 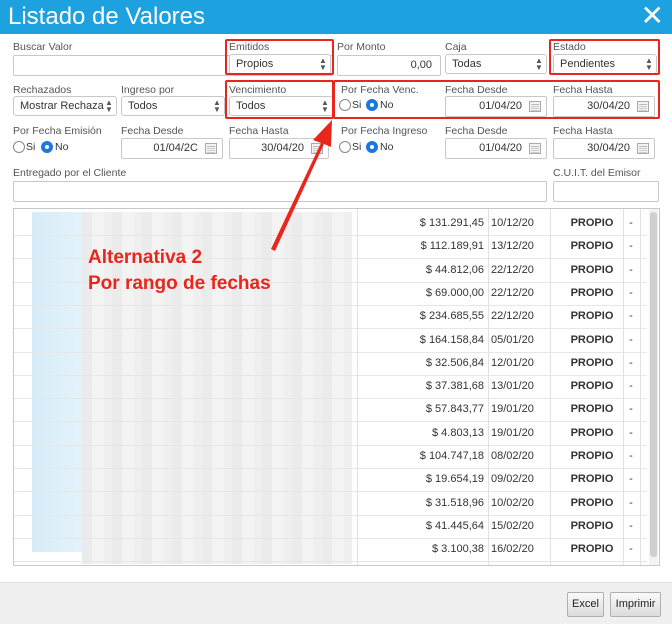 I want to click on table-row: $ 37.381,68 13/01/20 PROPIO -, so click(x=330, y=387).